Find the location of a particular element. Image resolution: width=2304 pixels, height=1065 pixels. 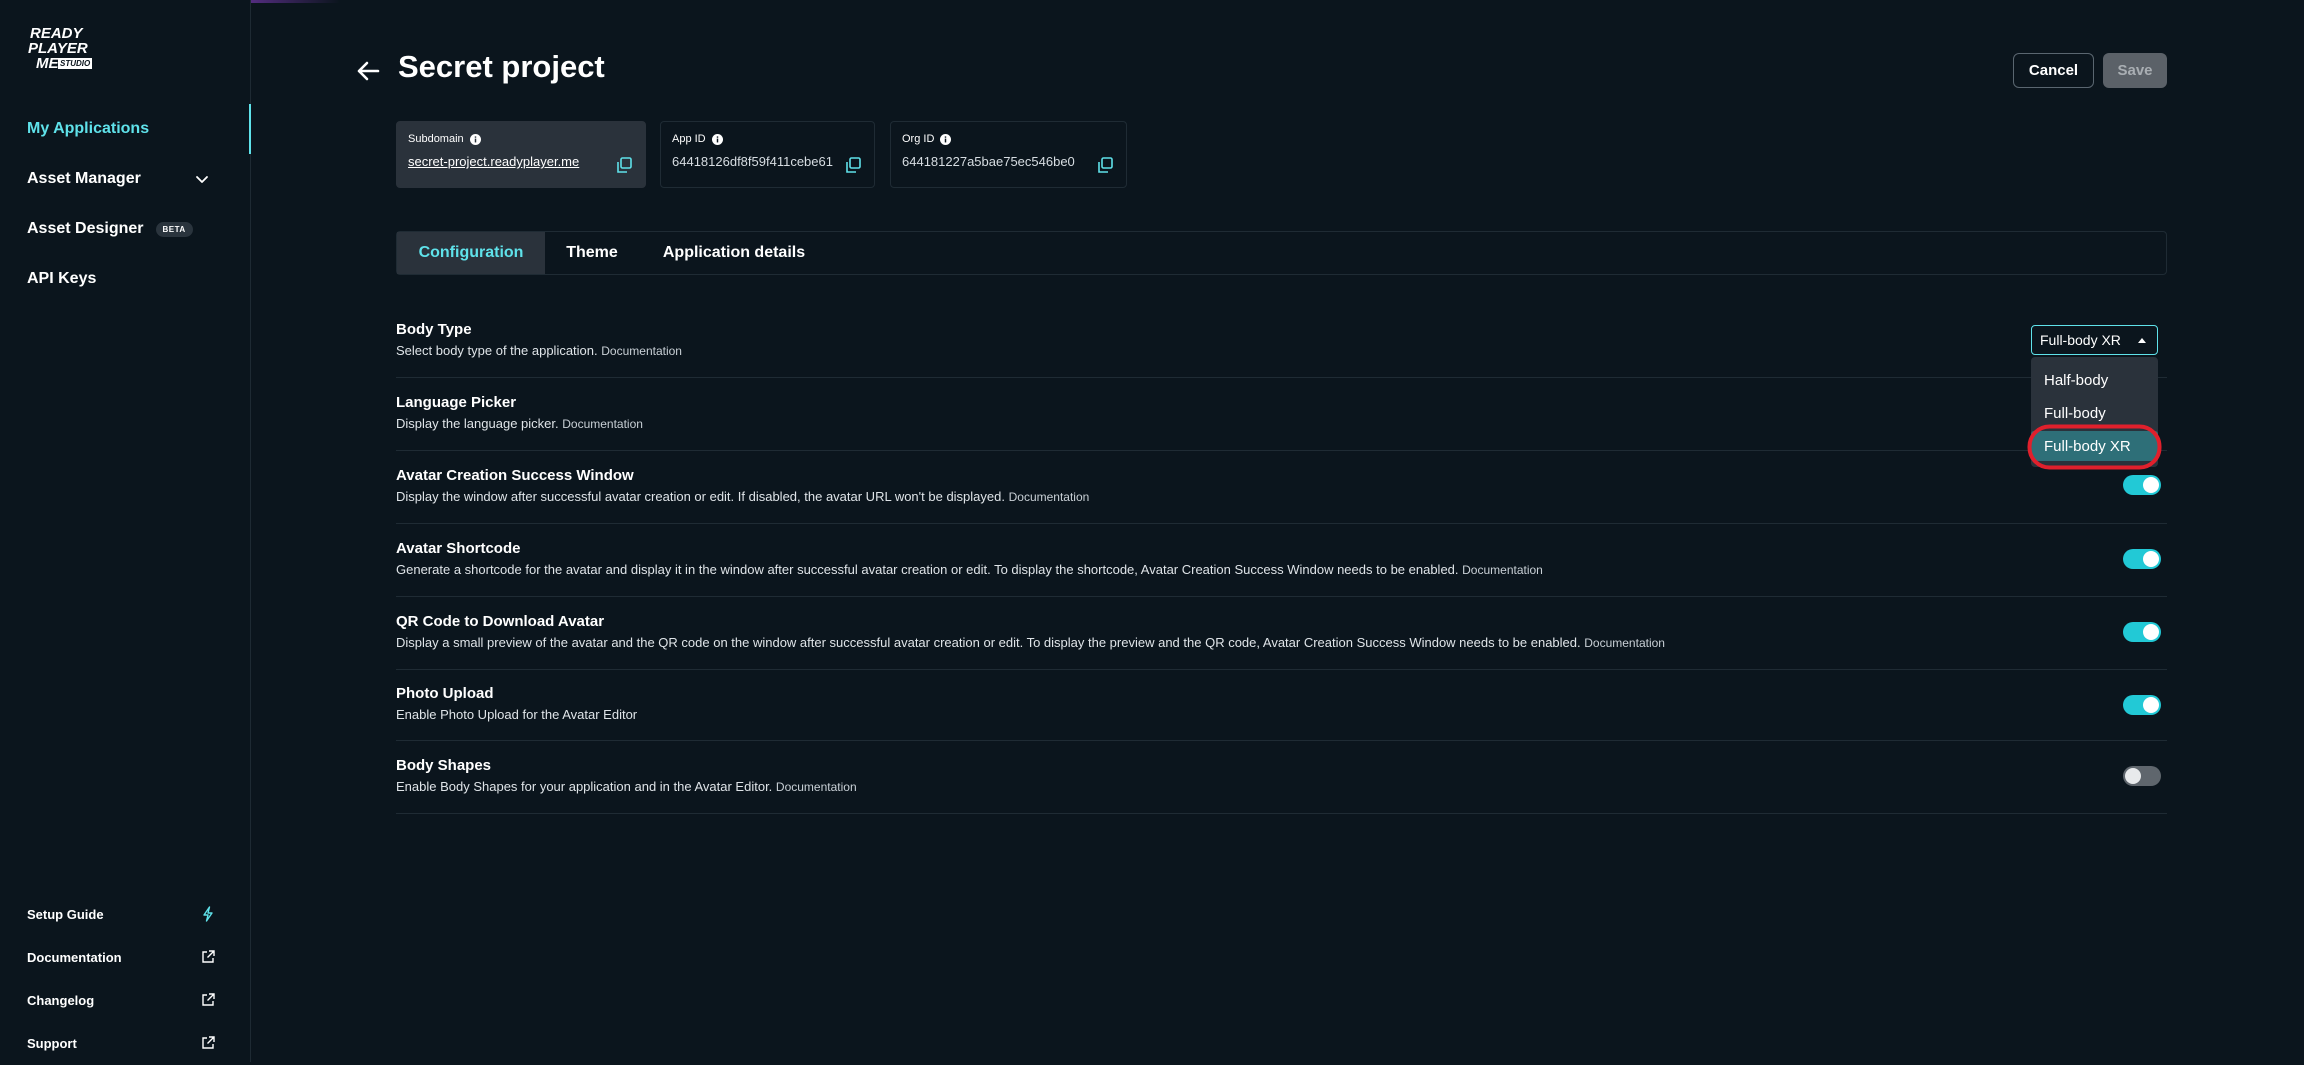

setting-title: Photo Upload is located at coordinates (445, 693).